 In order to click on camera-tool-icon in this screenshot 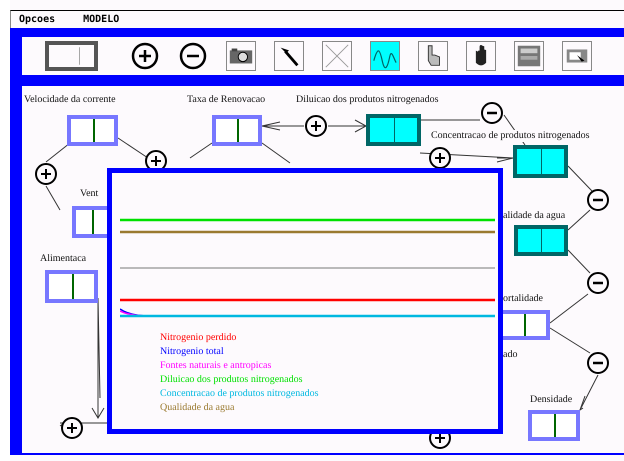, I will do `click(241, 56)`.